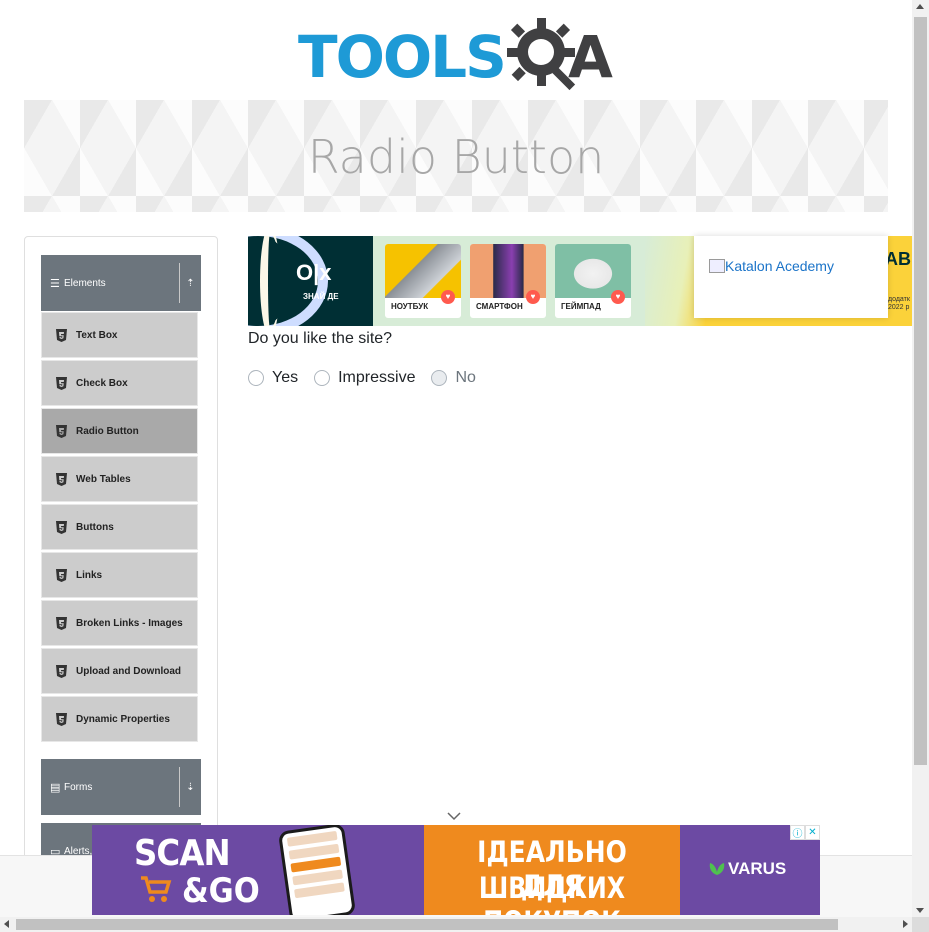 The height and width of the screenshot is (932, 929). I want to click on radio-no-label: No, so click(465, 377).